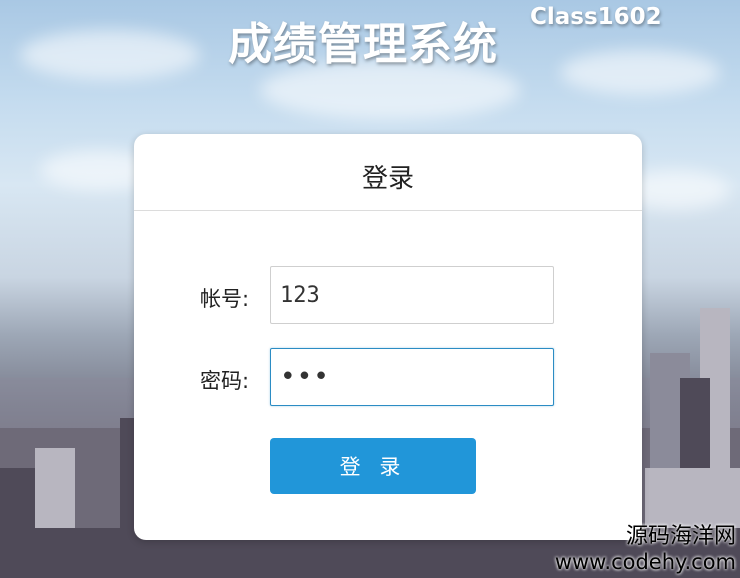 This screenshot has width=740, height=578. I want to click on password-input, so click(412, 377).